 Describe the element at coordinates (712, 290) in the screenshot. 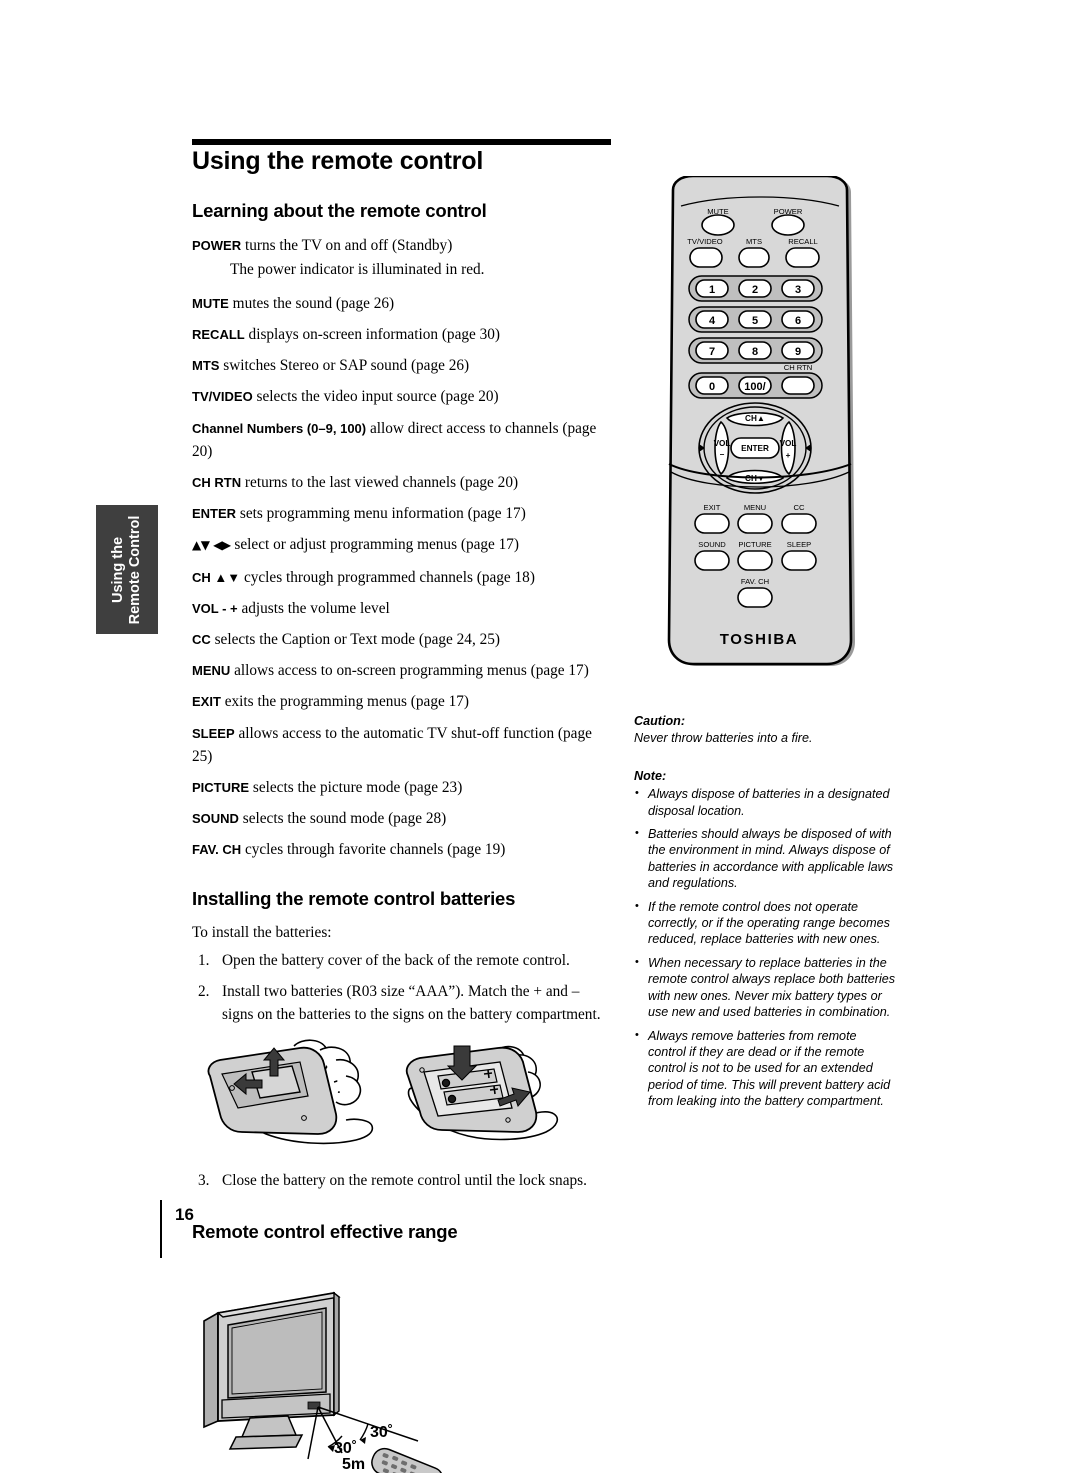

I see `label-num-1: 1` at that location.